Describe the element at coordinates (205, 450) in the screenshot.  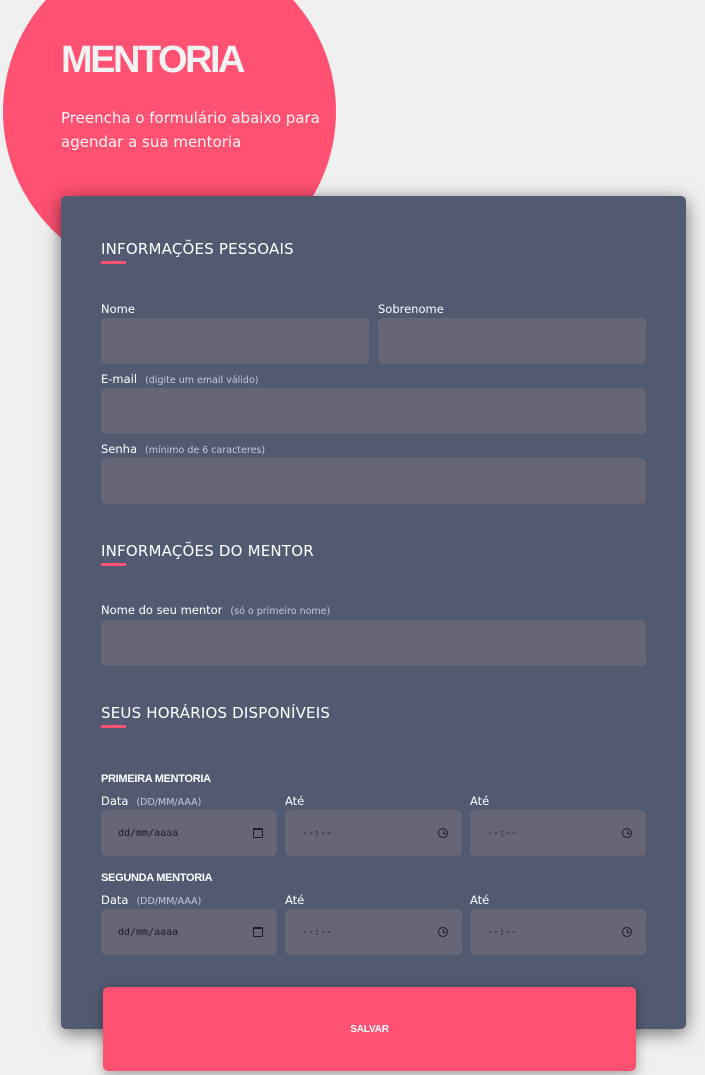
I see `password-hint: (mínimo de 6 caracteres)` at that location.